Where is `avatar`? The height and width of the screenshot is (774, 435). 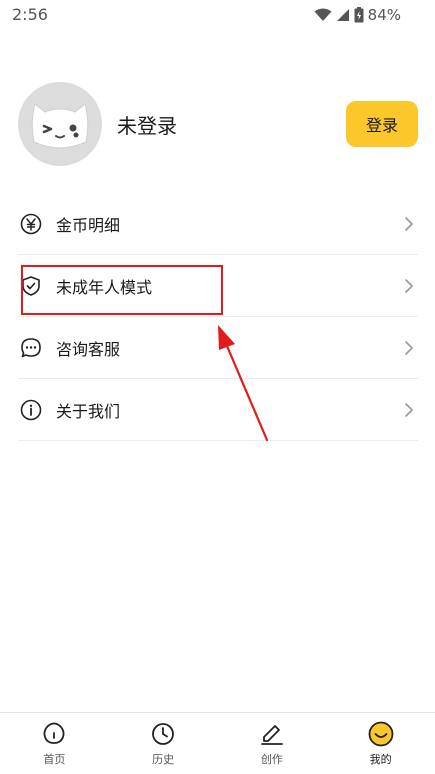
avatar is located at coordinates (60, 124).